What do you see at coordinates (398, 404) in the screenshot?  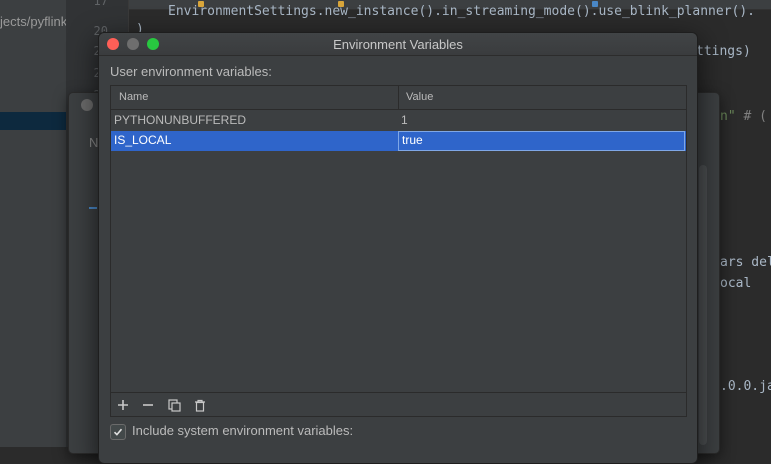 I see `table-toolbar` at bounding box center [398, 404].